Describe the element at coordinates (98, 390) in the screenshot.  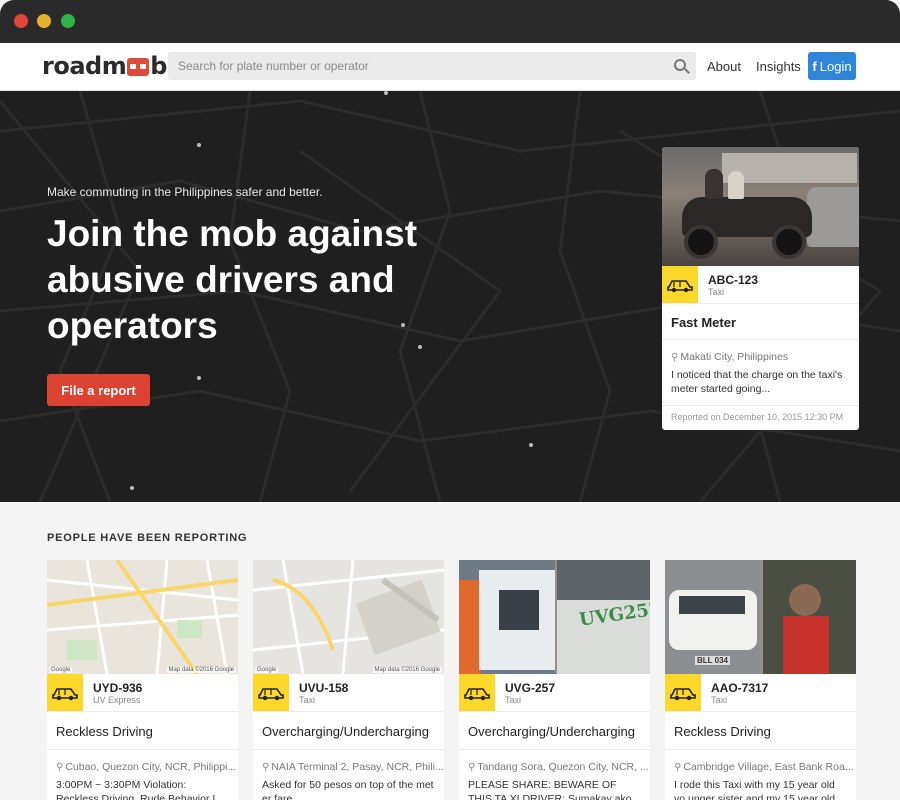
I see `file-report-button: File a report` at that location.